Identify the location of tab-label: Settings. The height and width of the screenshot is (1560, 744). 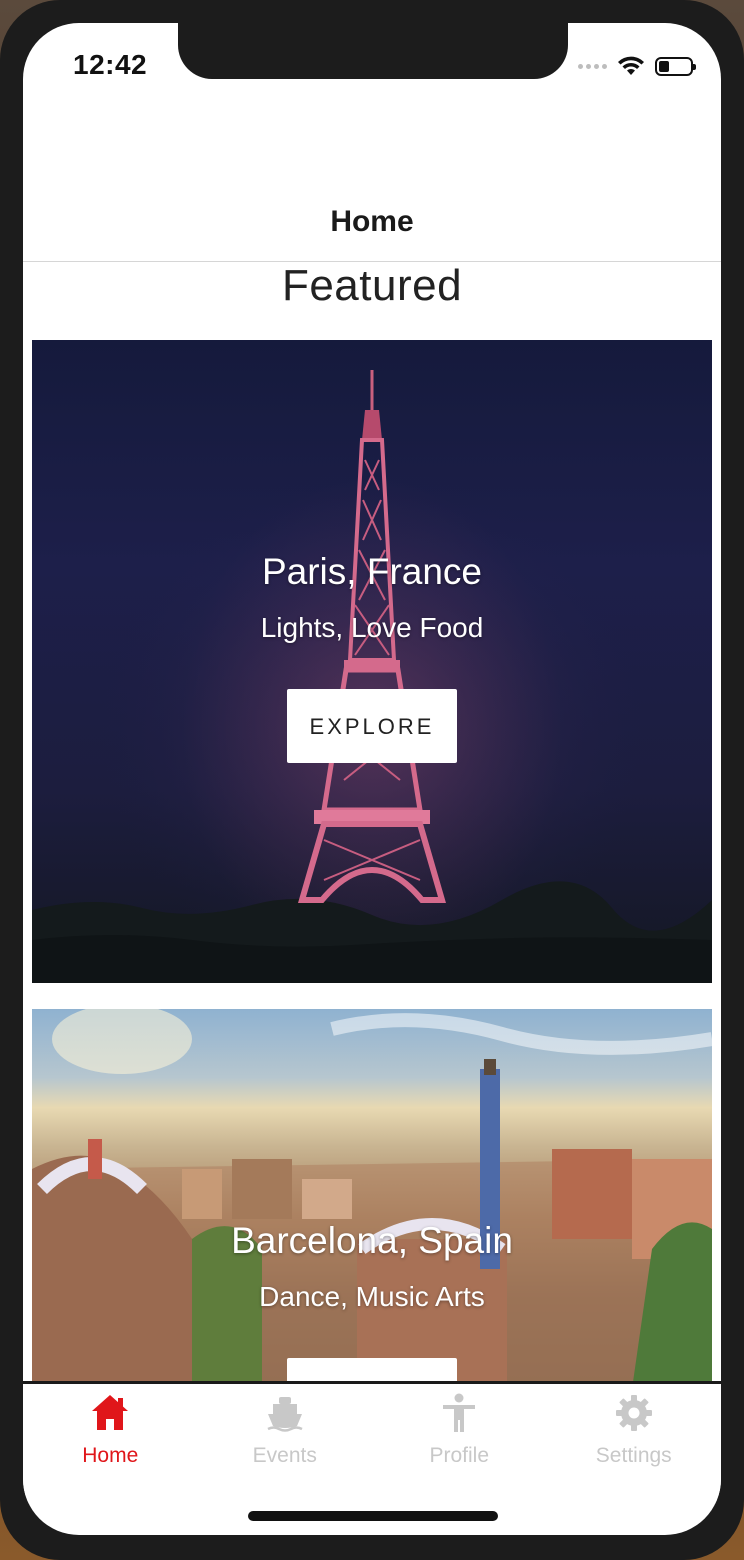
(633, 1455).